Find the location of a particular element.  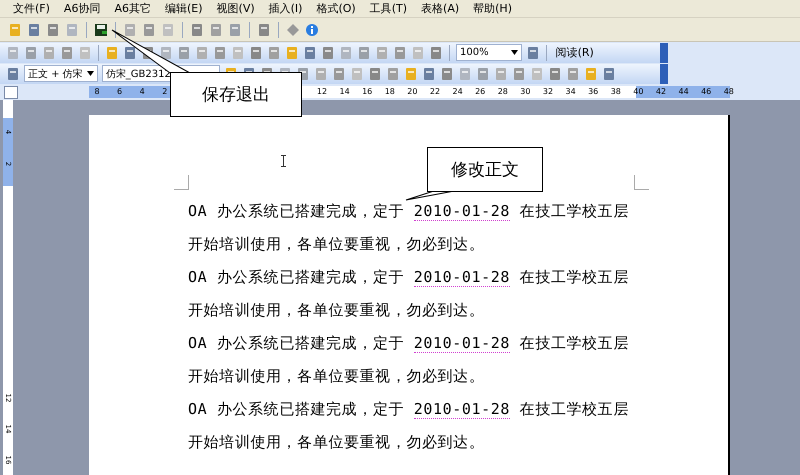

ruler-number: 38 is located at coordinates (615, 92).